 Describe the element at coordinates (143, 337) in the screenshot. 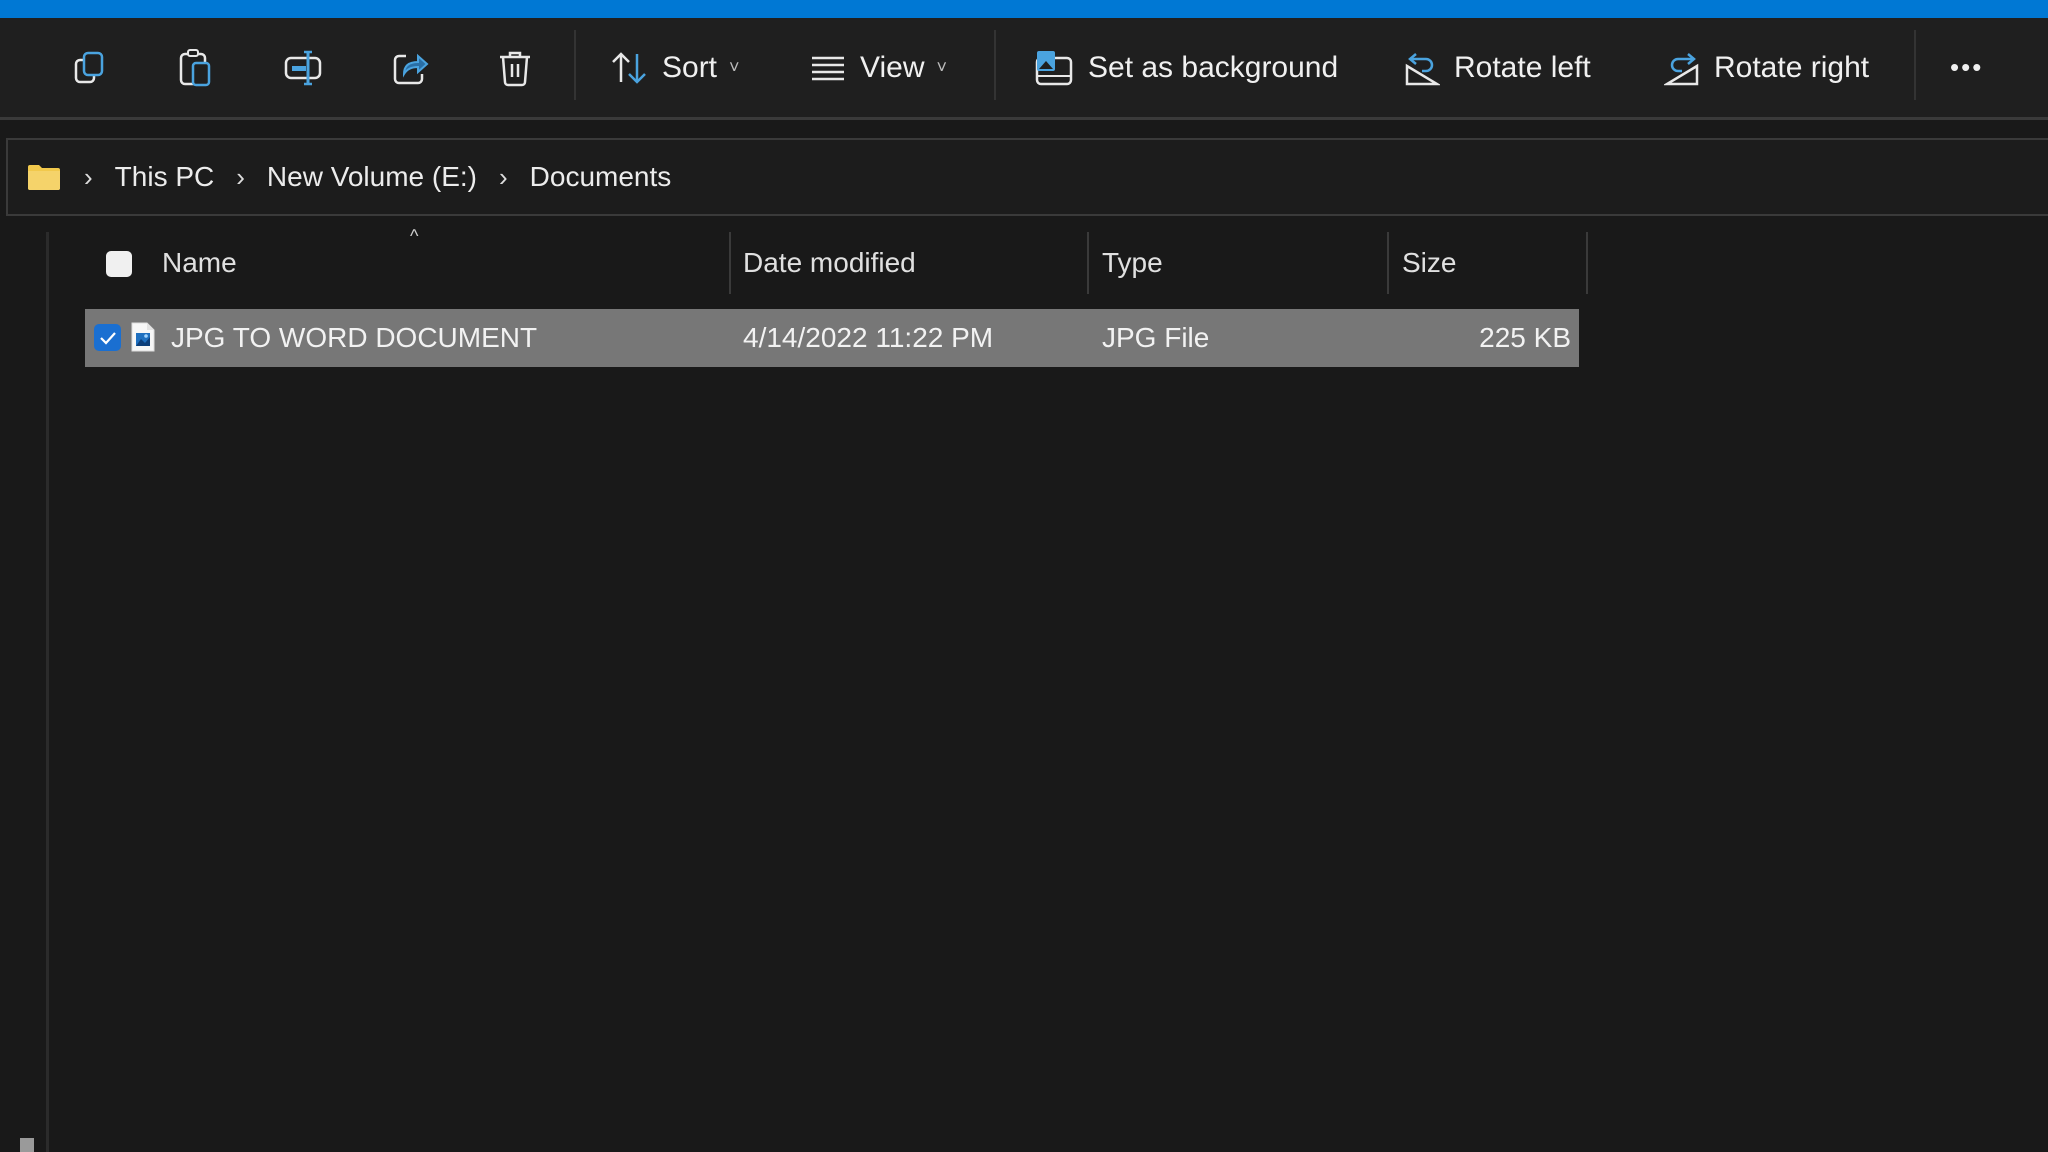

I see `image-file-icon` at that location.